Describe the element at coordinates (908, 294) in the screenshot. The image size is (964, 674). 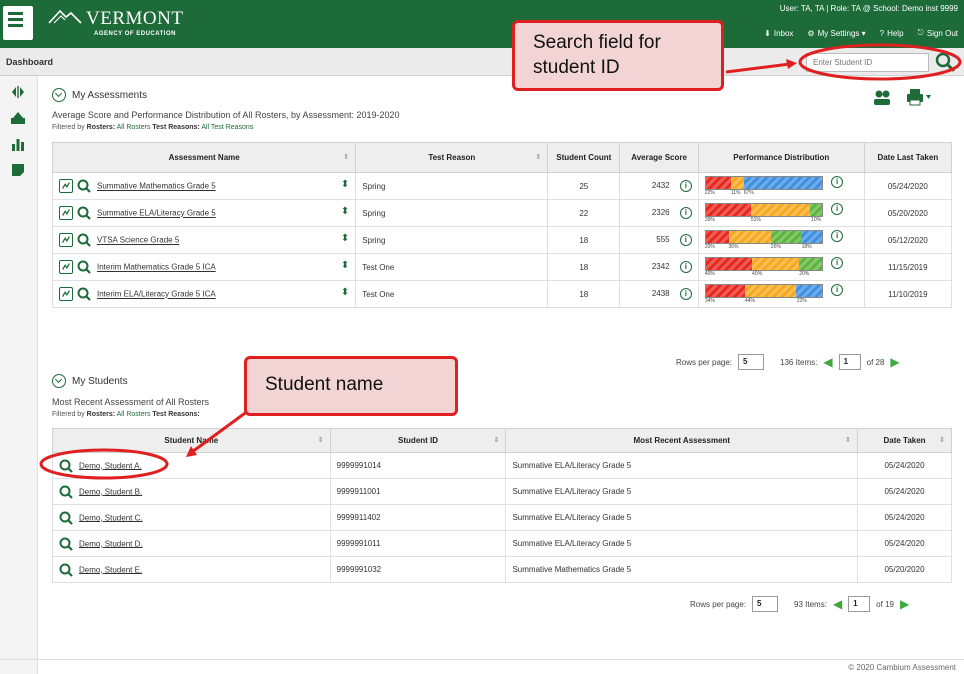
I see `date-last-taken-cell: 11/10/2019` at that location.